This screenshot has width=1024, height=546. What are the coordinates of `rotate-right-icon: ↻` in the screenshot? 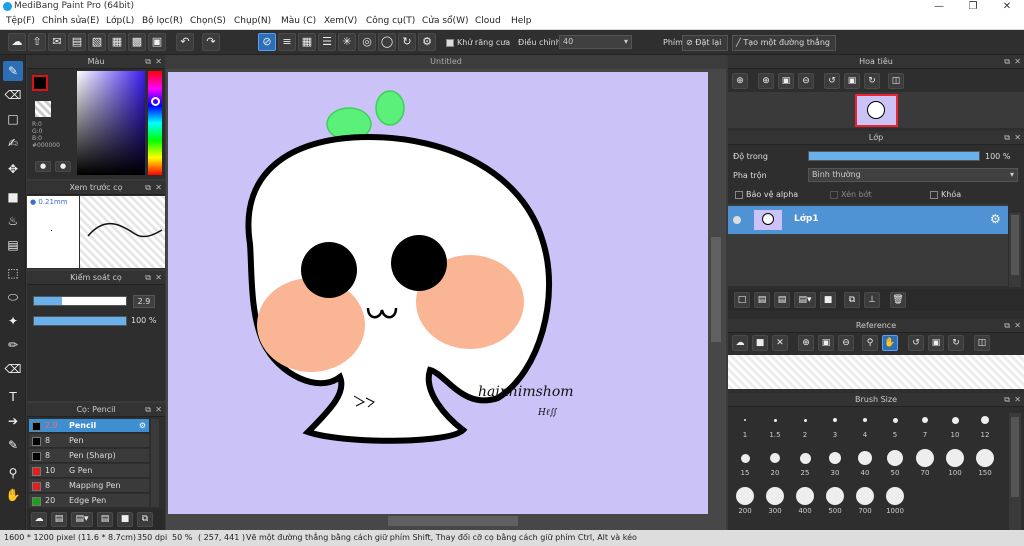 It's located at (956, 343).